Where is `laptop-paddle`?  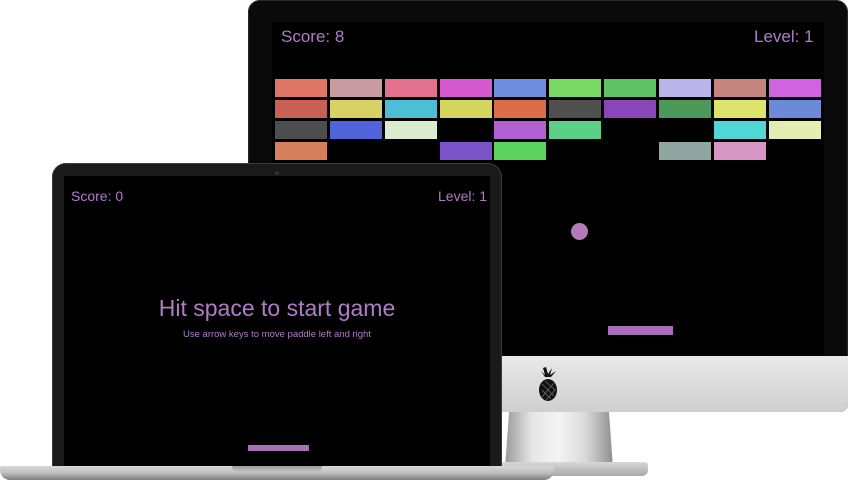
laptop-paddle is located at coordinates (278, 448).